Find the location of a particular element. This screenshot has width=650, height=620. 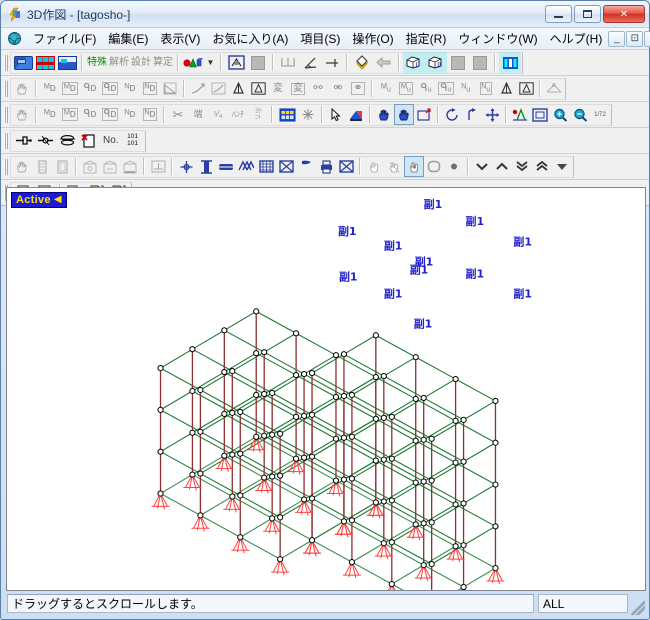

connect-c-button: ⚭ is located at coordinates (358, 88).